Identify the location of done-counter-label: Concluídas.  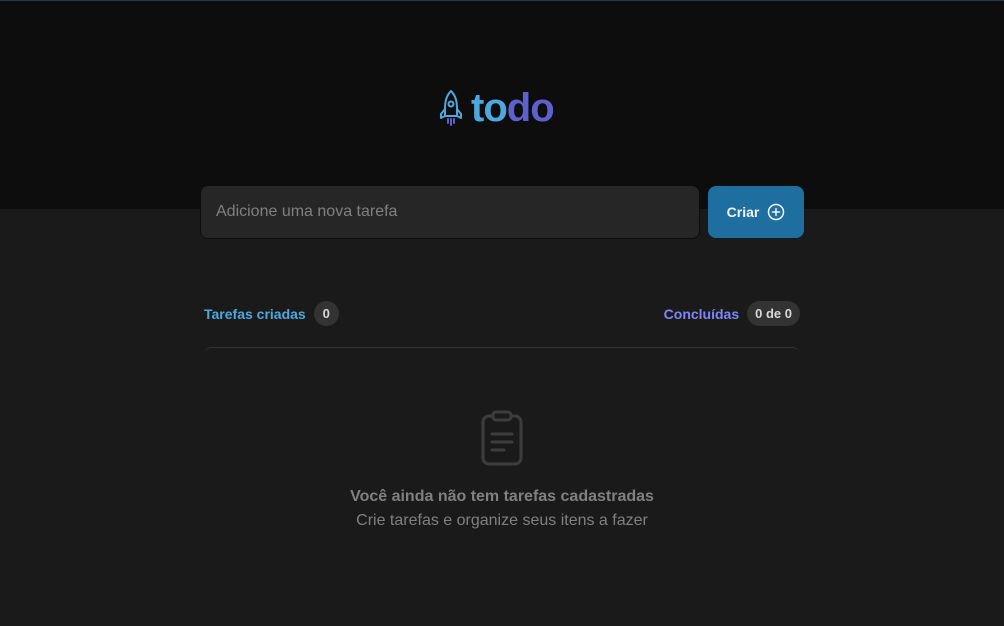
(701, 313).